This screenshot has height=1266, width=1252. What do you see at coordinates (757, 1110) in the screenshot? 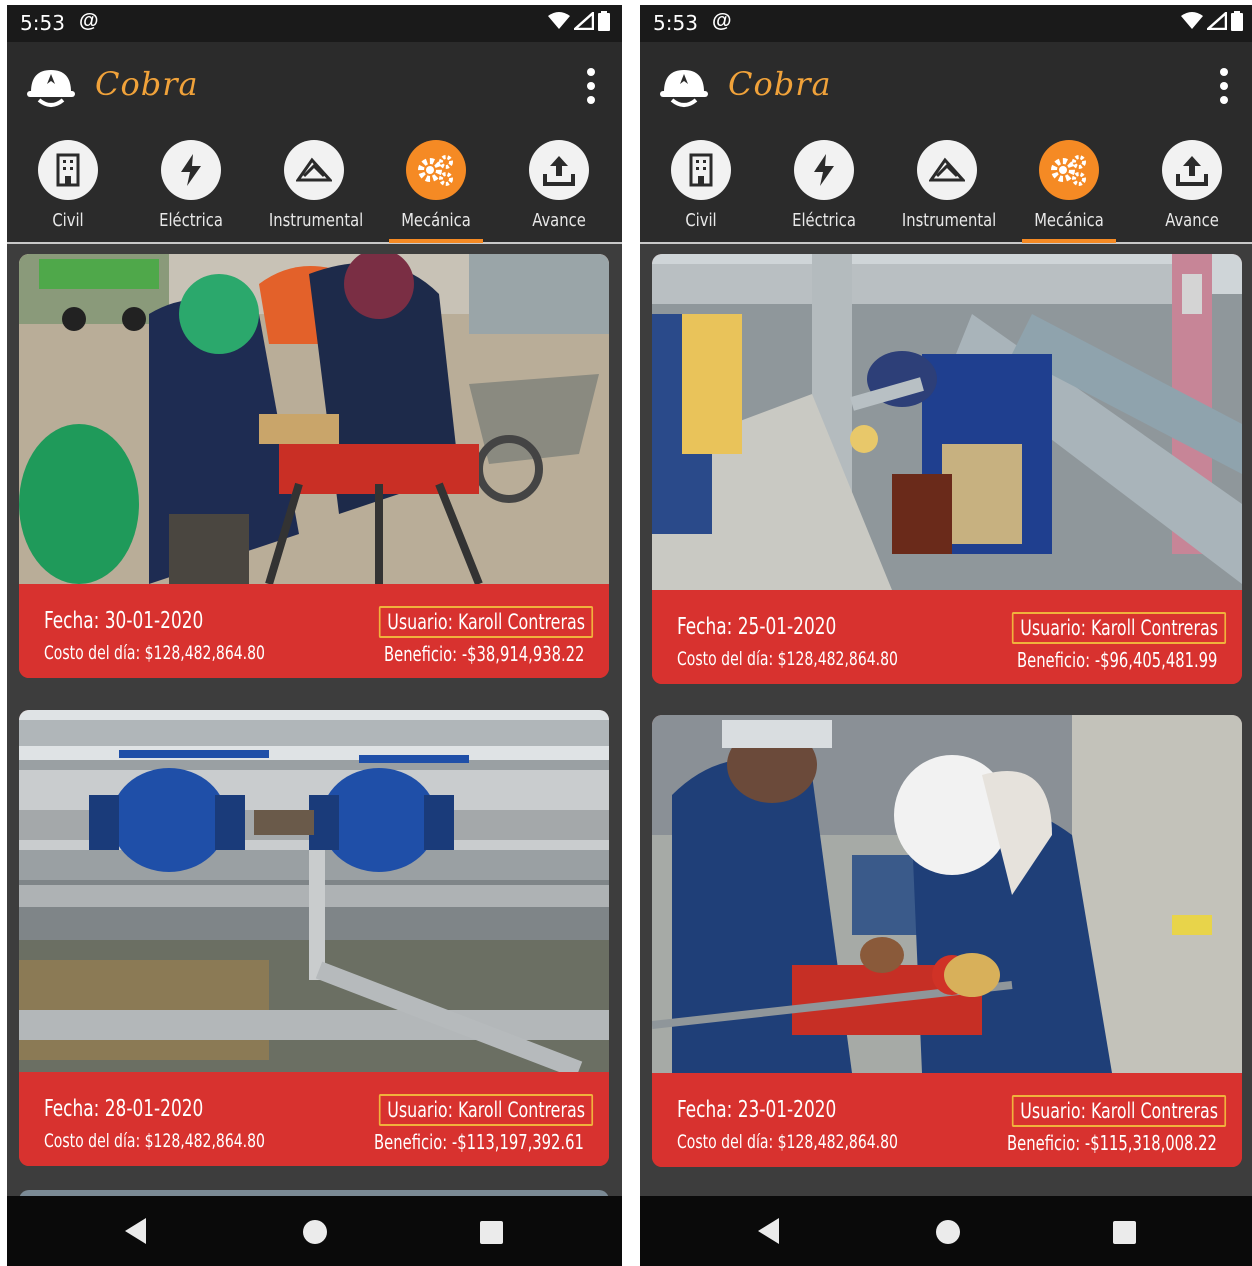
I see `report-date: Fecha: 23-01-2020` at bounding box center [757, 1110].